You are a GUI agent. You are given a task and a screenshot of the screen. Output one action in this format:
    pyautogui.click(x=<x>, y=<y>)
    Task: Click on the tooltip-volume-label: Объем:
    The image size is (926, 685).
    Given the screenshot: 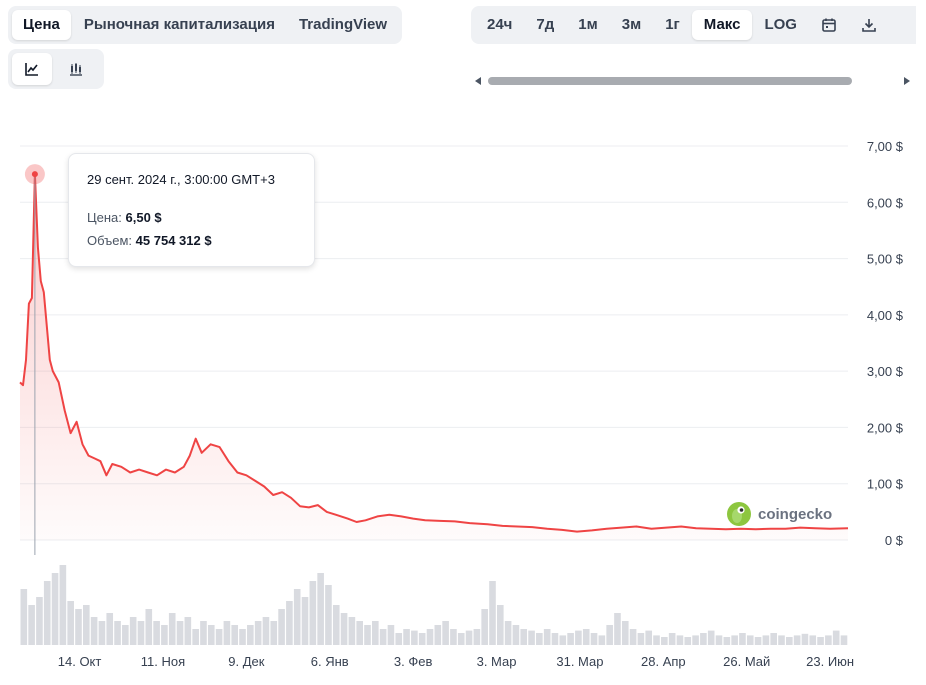 What is the action you would take?
    pyautogui.click(x=110, y=240)
    